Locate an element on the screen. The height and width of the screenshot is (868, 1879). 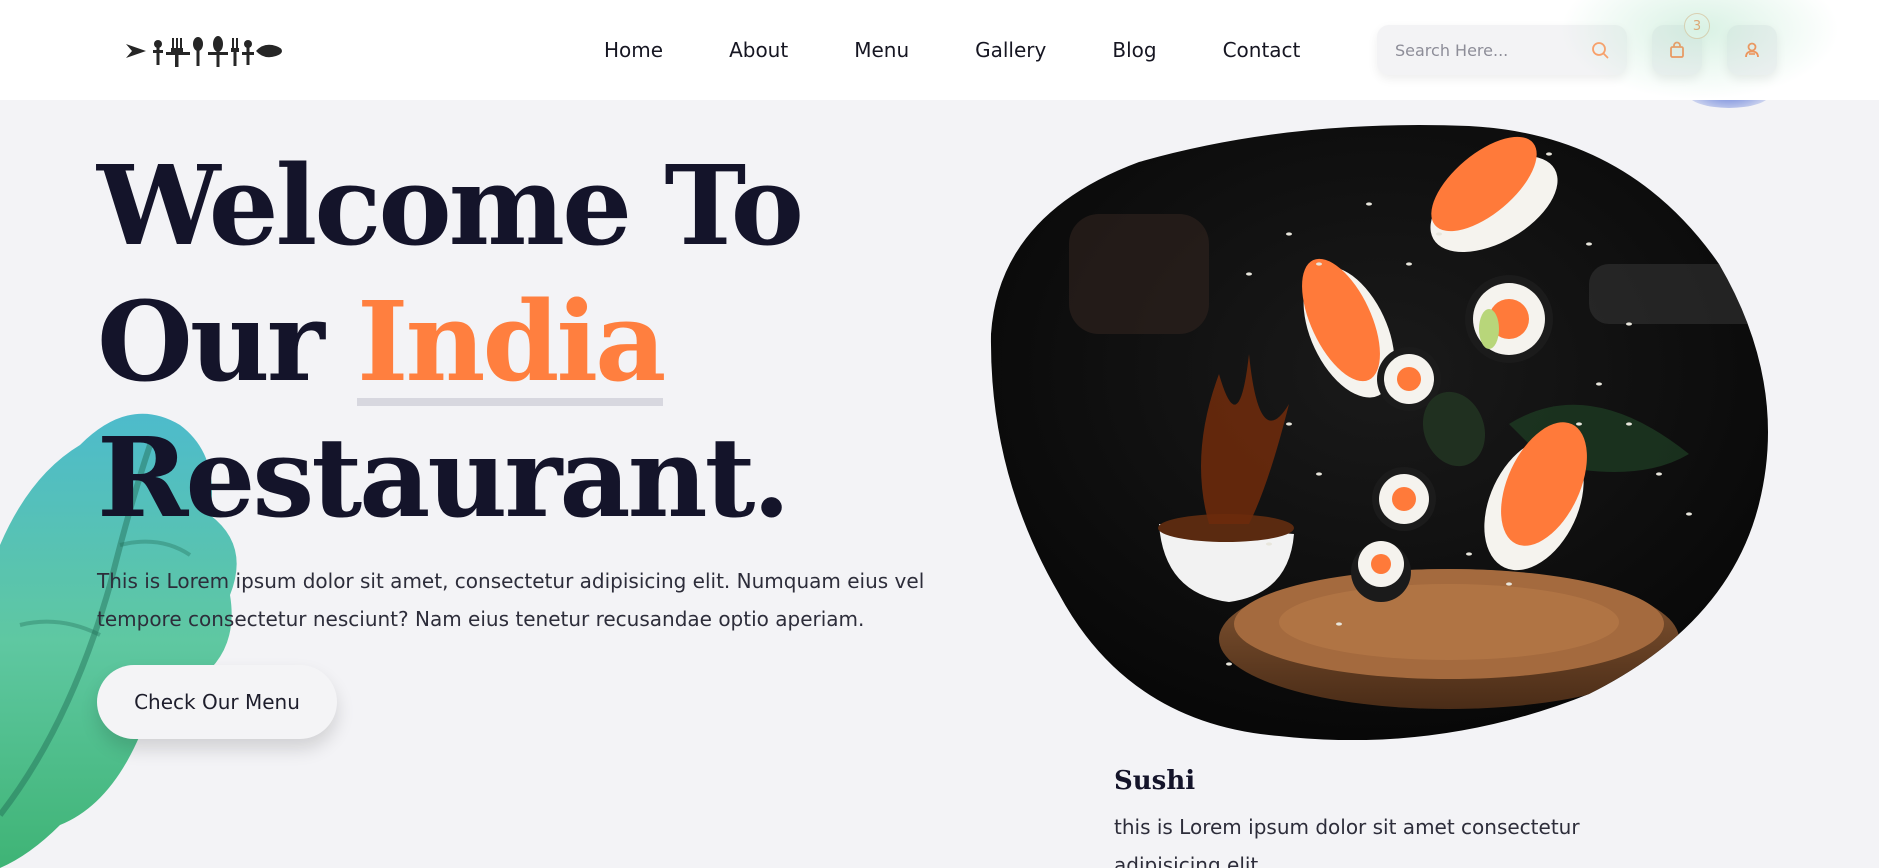
nav-contact: Contact is located at coordinates (1262, 50).